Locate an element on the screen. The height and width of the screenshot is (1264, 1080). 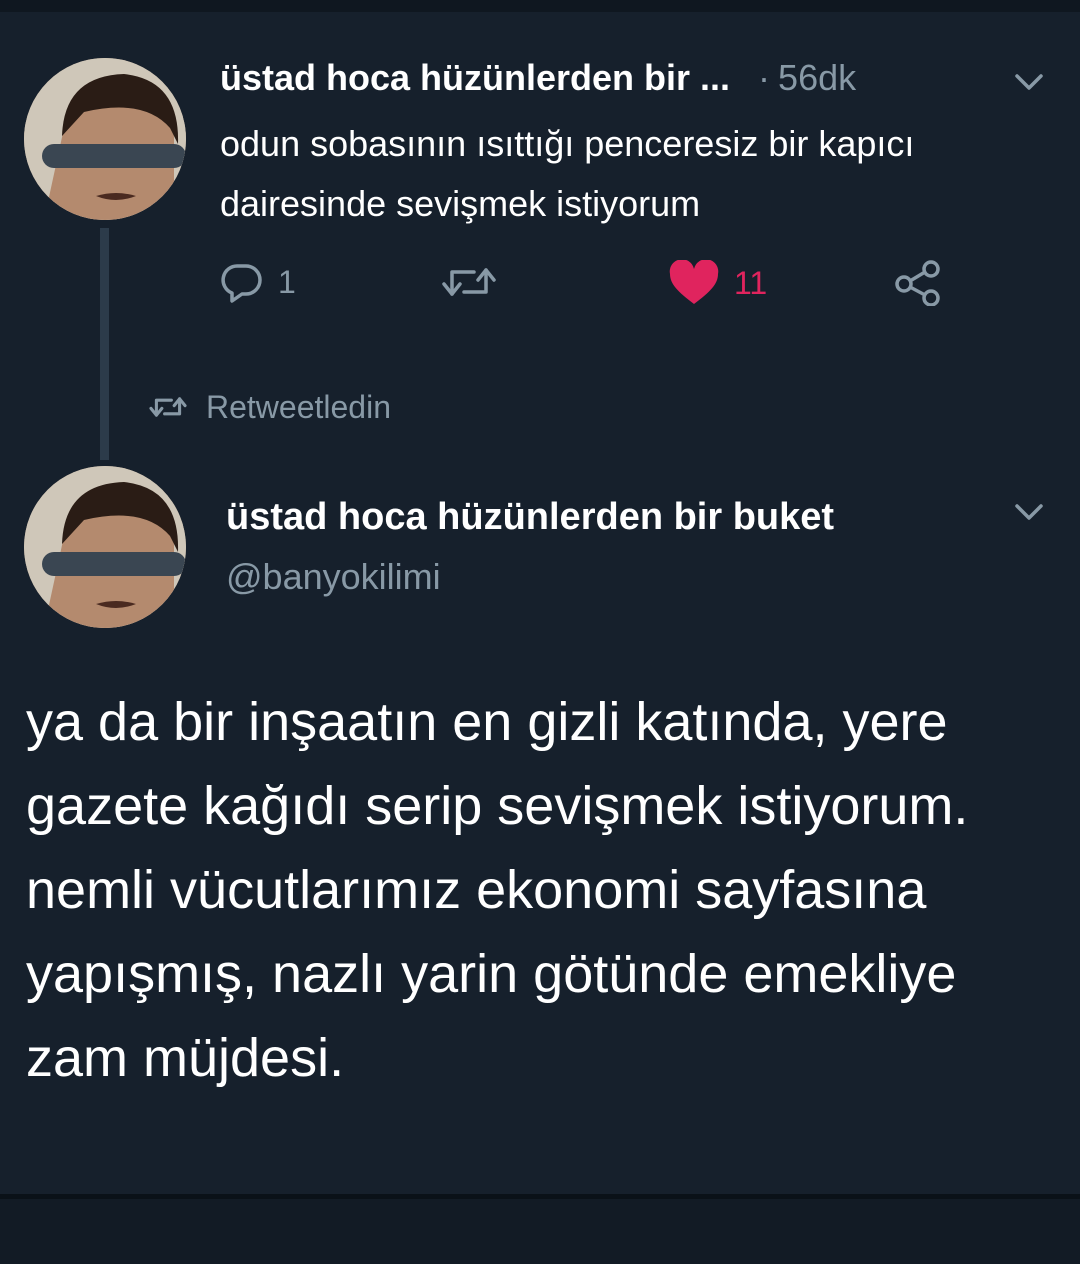
retweet-notice: Retweetledin is located at coordinates (269, 407).